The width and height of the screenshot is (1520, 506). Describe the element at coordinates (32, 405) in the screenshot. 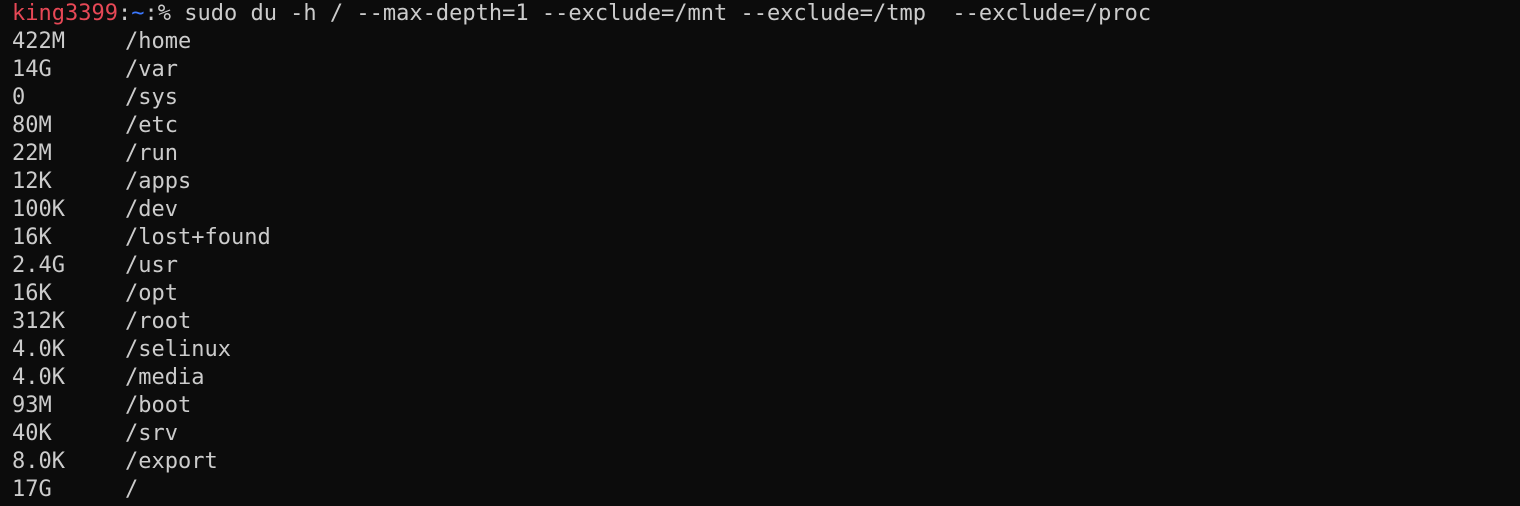

I see `output-size: 93M` at that location.